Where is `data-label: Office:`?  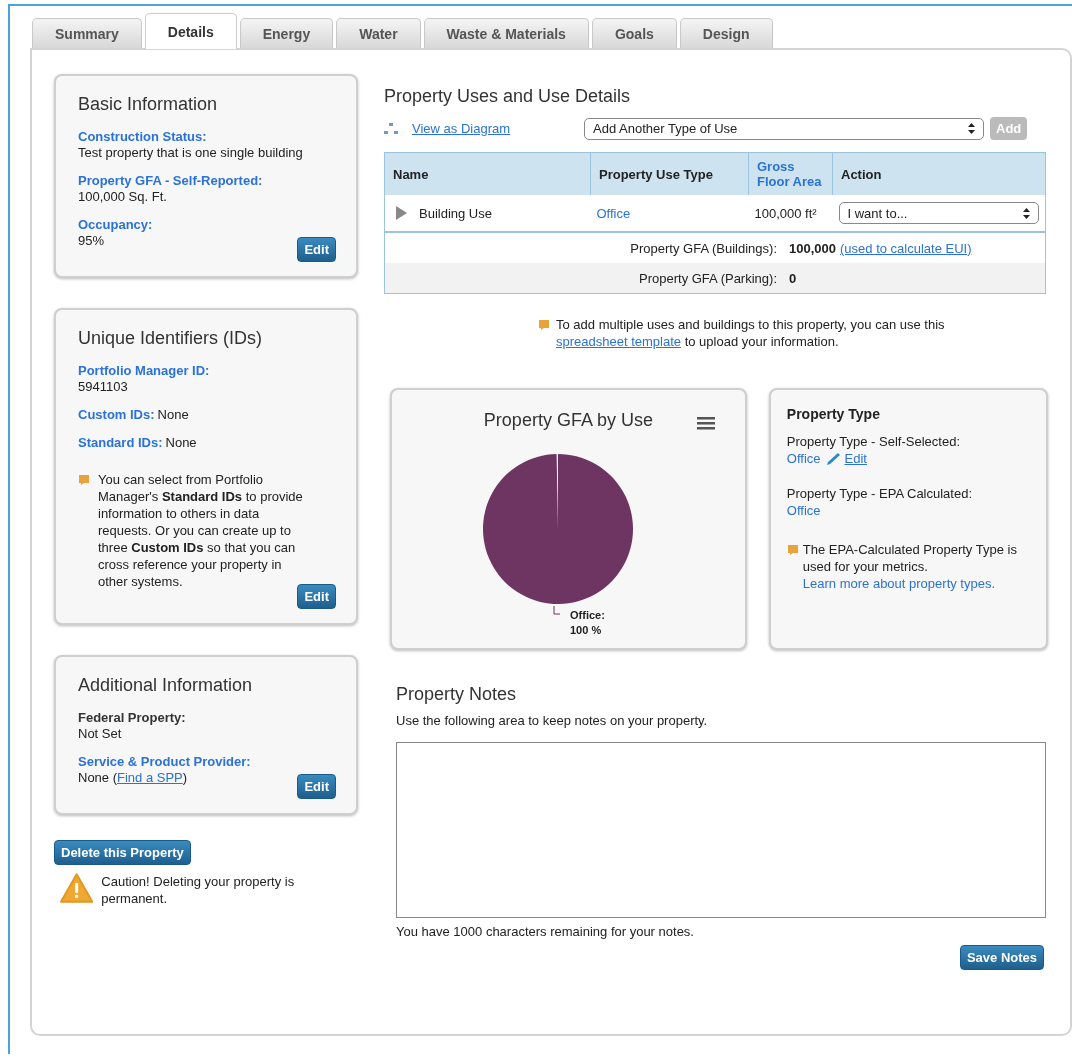
data-label: Office: is located at coordinates (588, 615).